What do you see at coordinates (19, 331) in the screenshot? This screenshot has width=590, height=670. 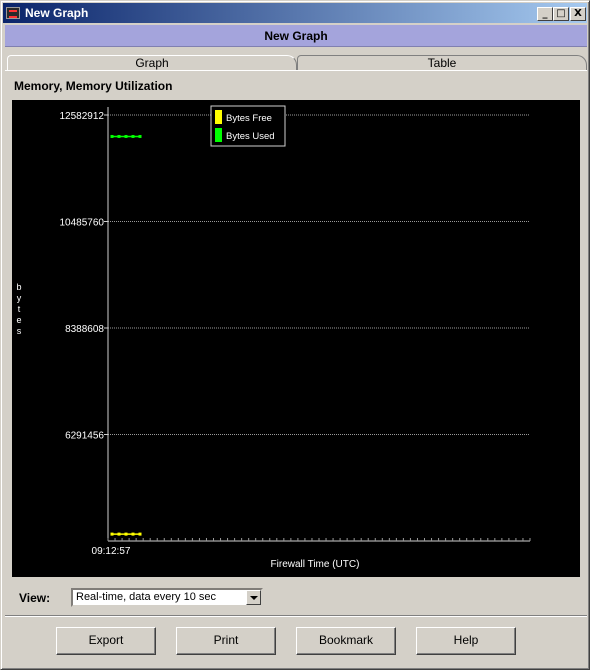 I see `y-axis-label-char: s` at bounding box center [19, 331].